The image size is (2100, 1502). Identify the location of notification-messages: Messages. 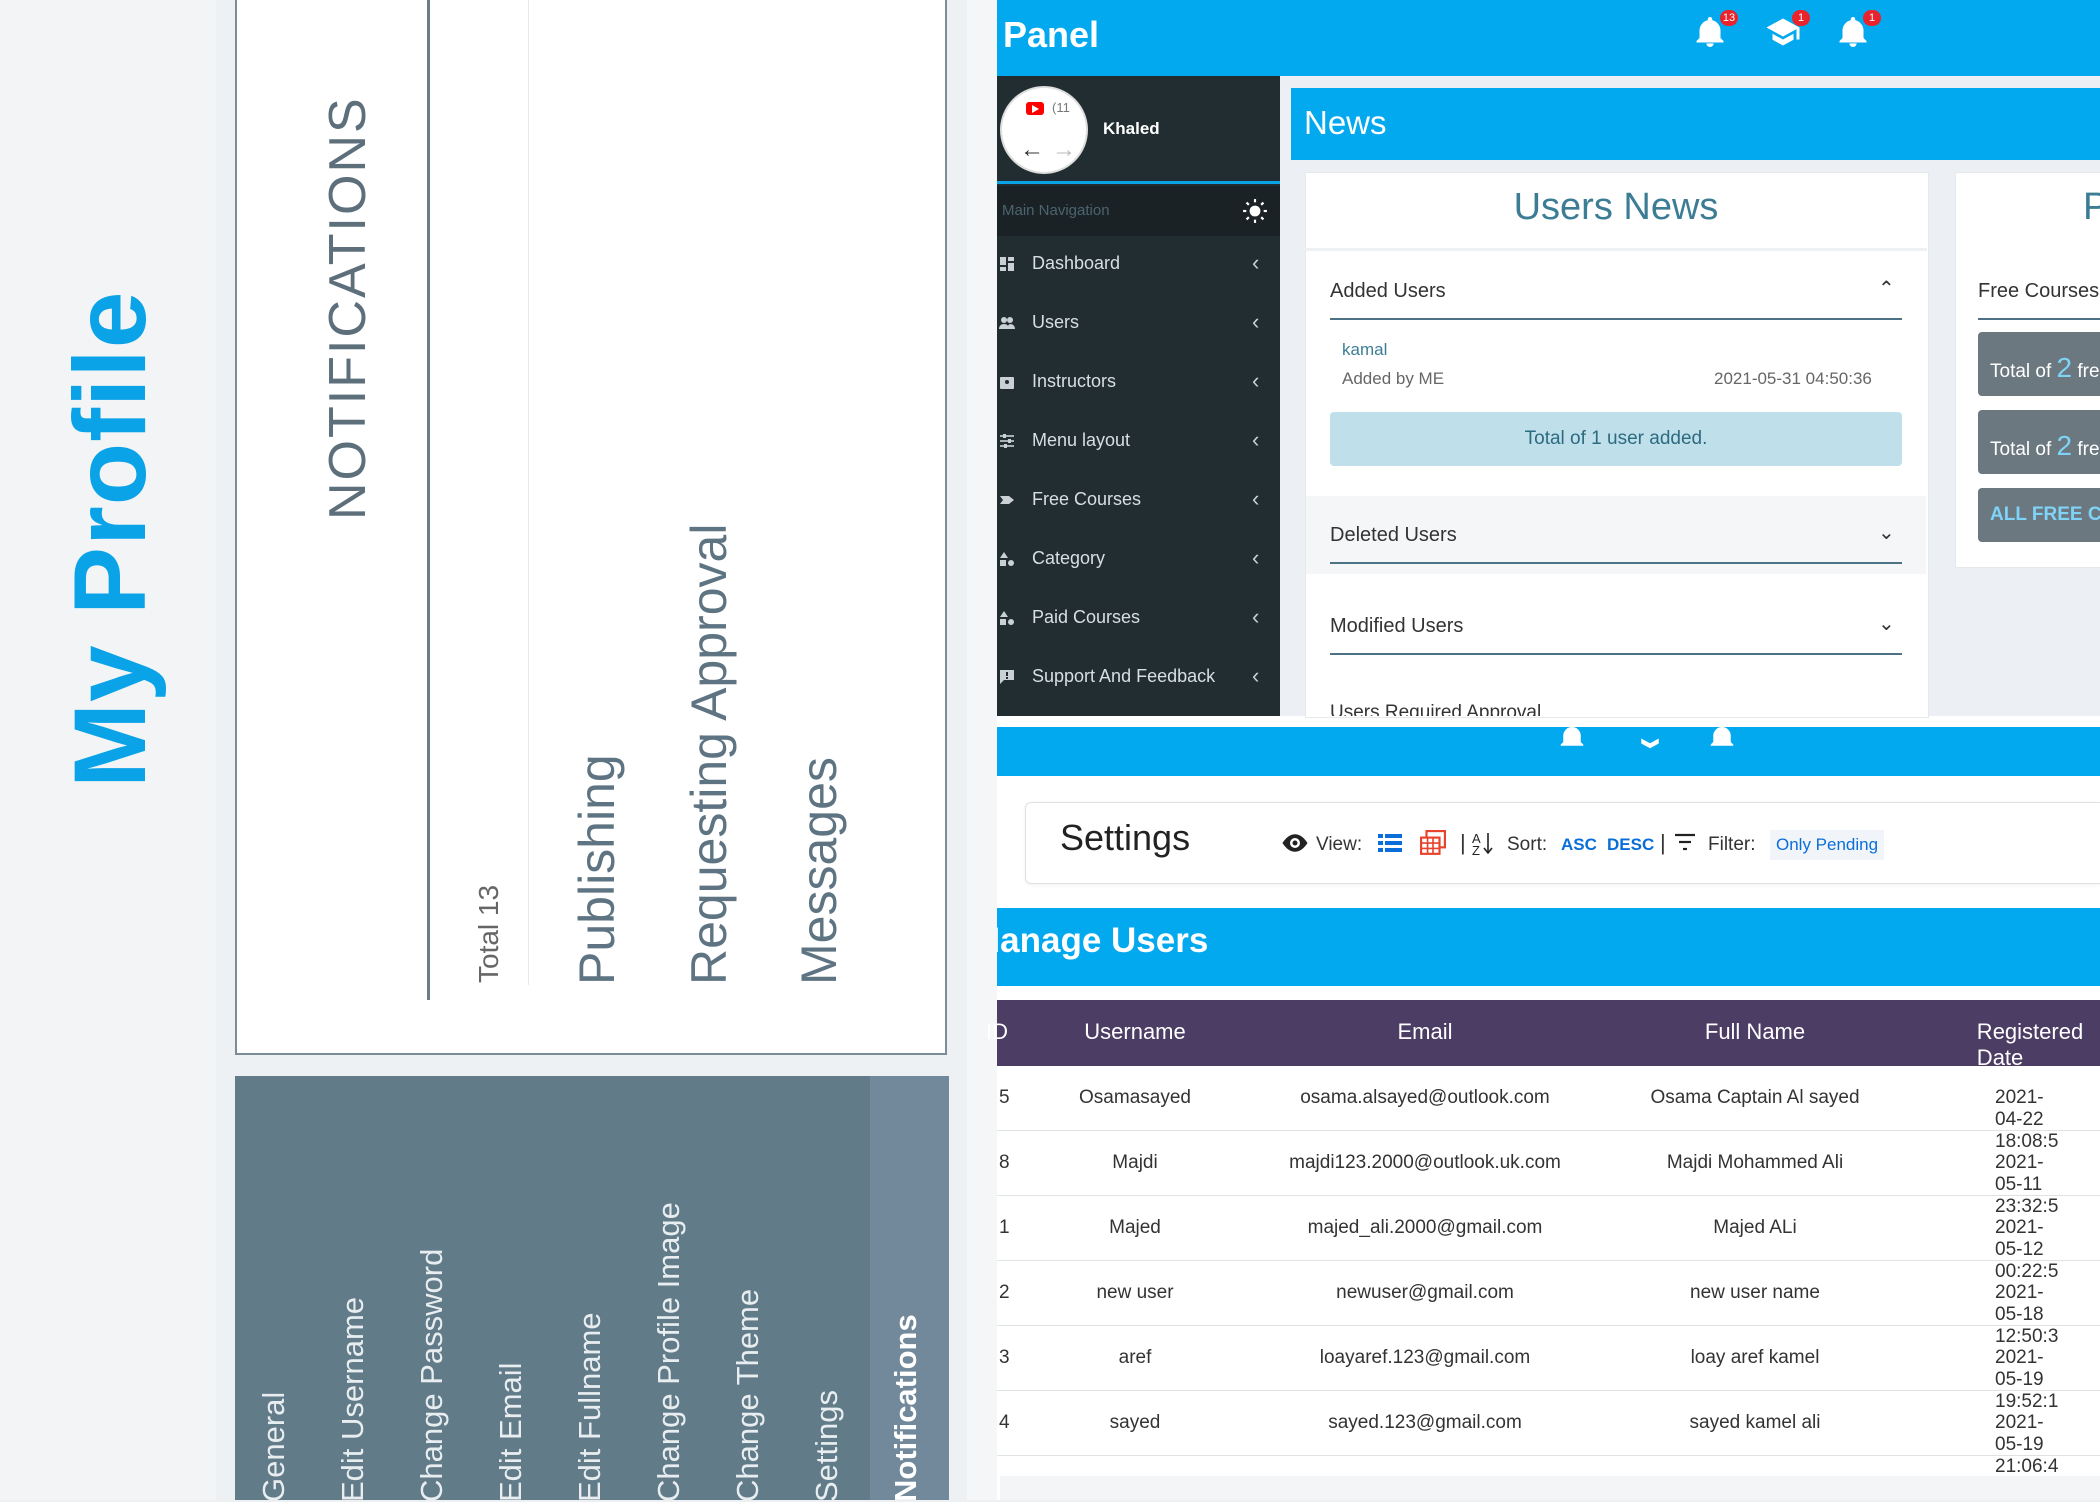
(819, 871).